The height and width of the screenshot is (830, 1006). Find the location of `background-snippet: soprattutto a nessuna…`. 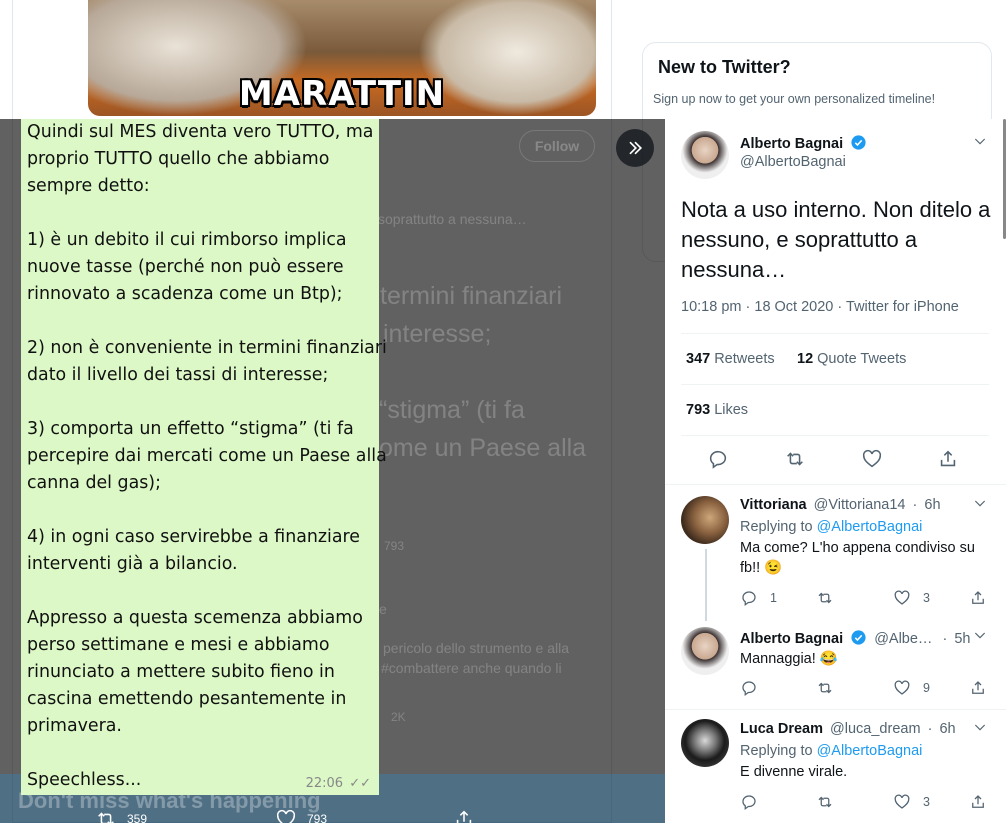

background-snippet: soprattutto a nessuna… is located at coordinates (452, 219).